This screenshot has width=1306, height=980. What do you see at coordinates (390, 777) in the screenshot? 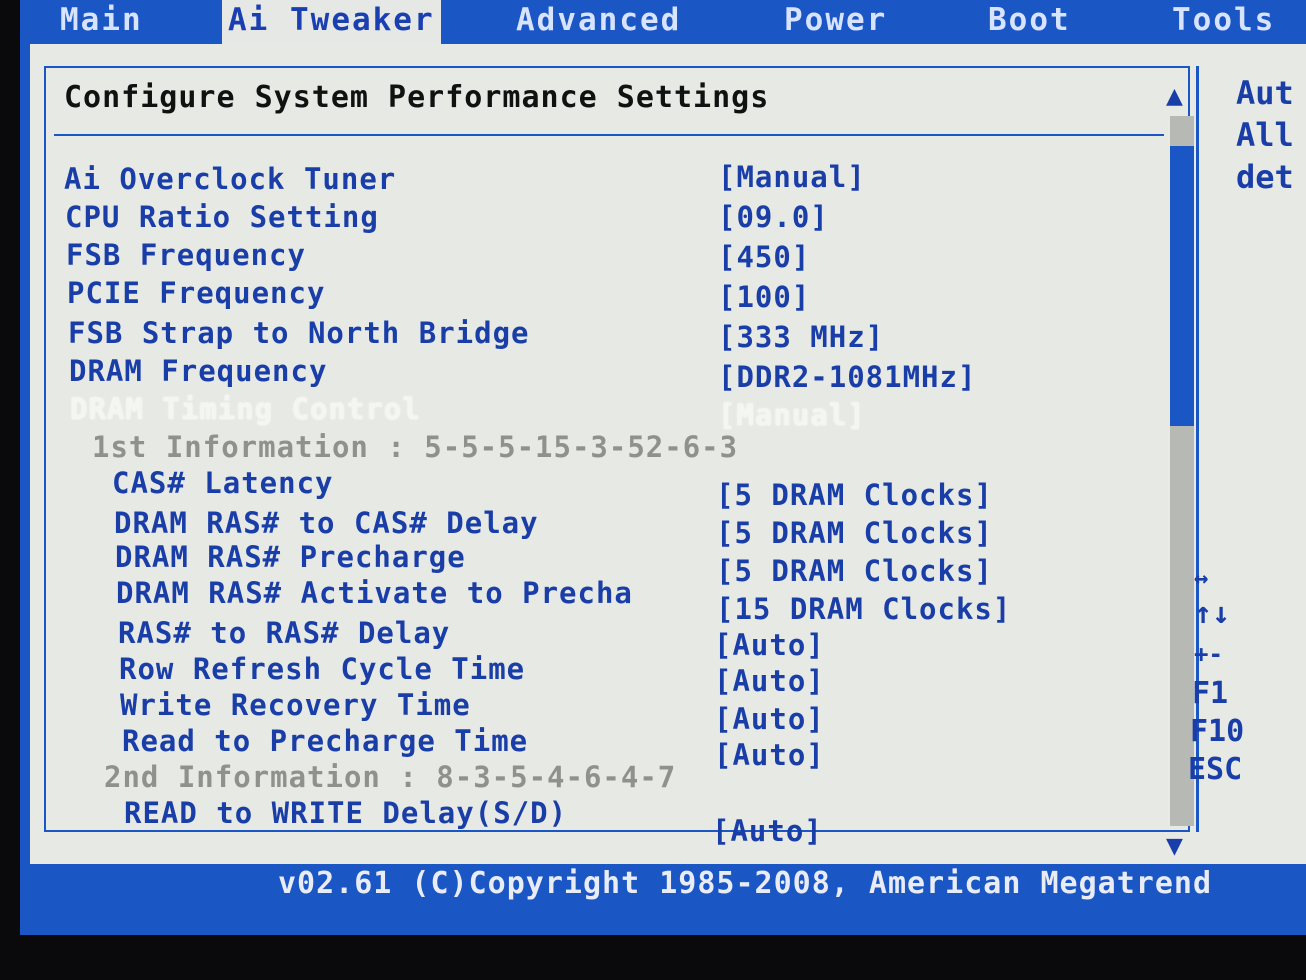
I see `info-line: 2nd Information : 8-3-5-4-6-4-7` at bounding box center [390, 777].